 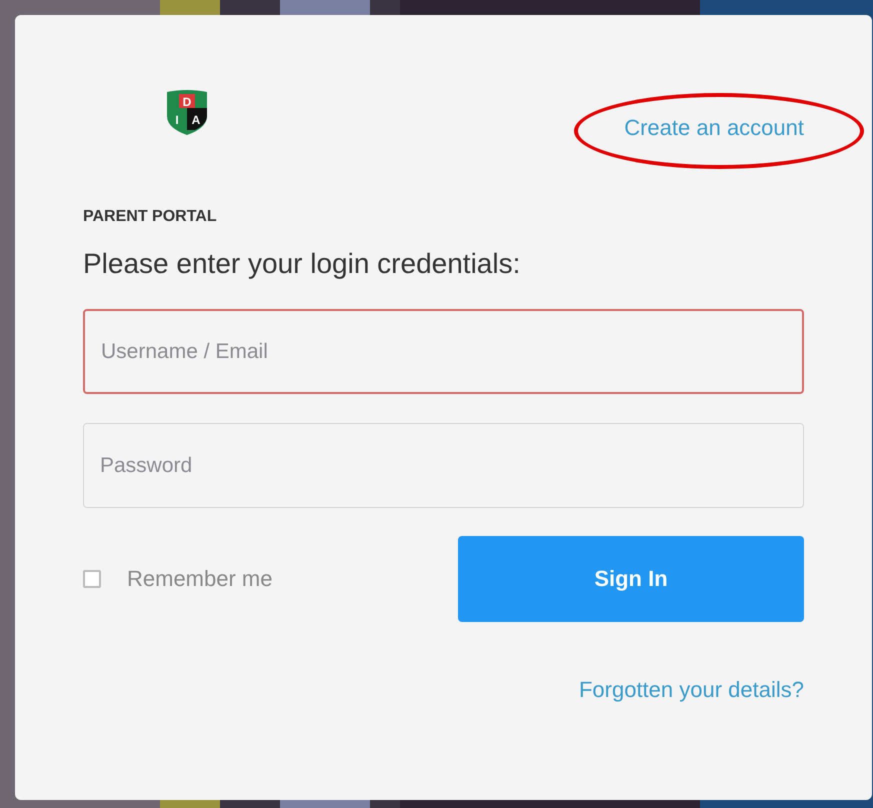 I want to click on portal-label: PARENT PORTAL, so click(x=150, y=217).